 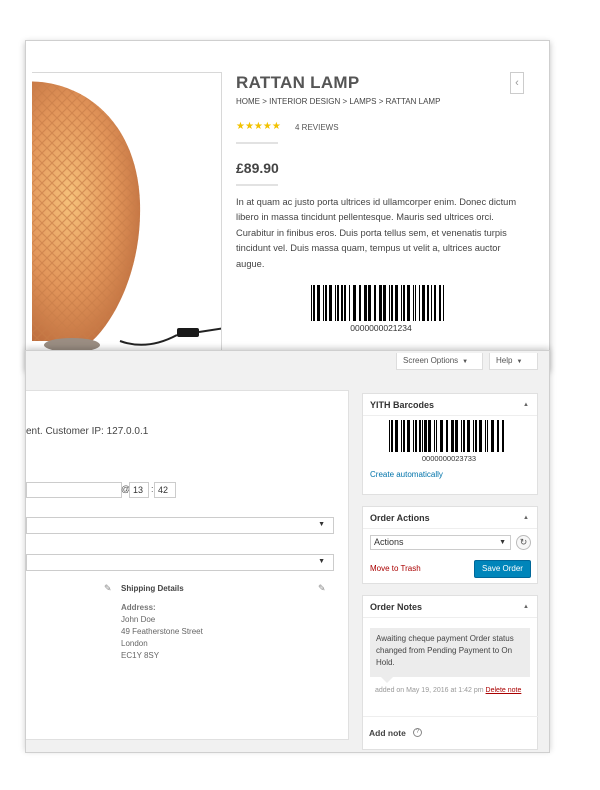 I want to click on chevron-left-icon: ‹, so click(x=517, y=83).